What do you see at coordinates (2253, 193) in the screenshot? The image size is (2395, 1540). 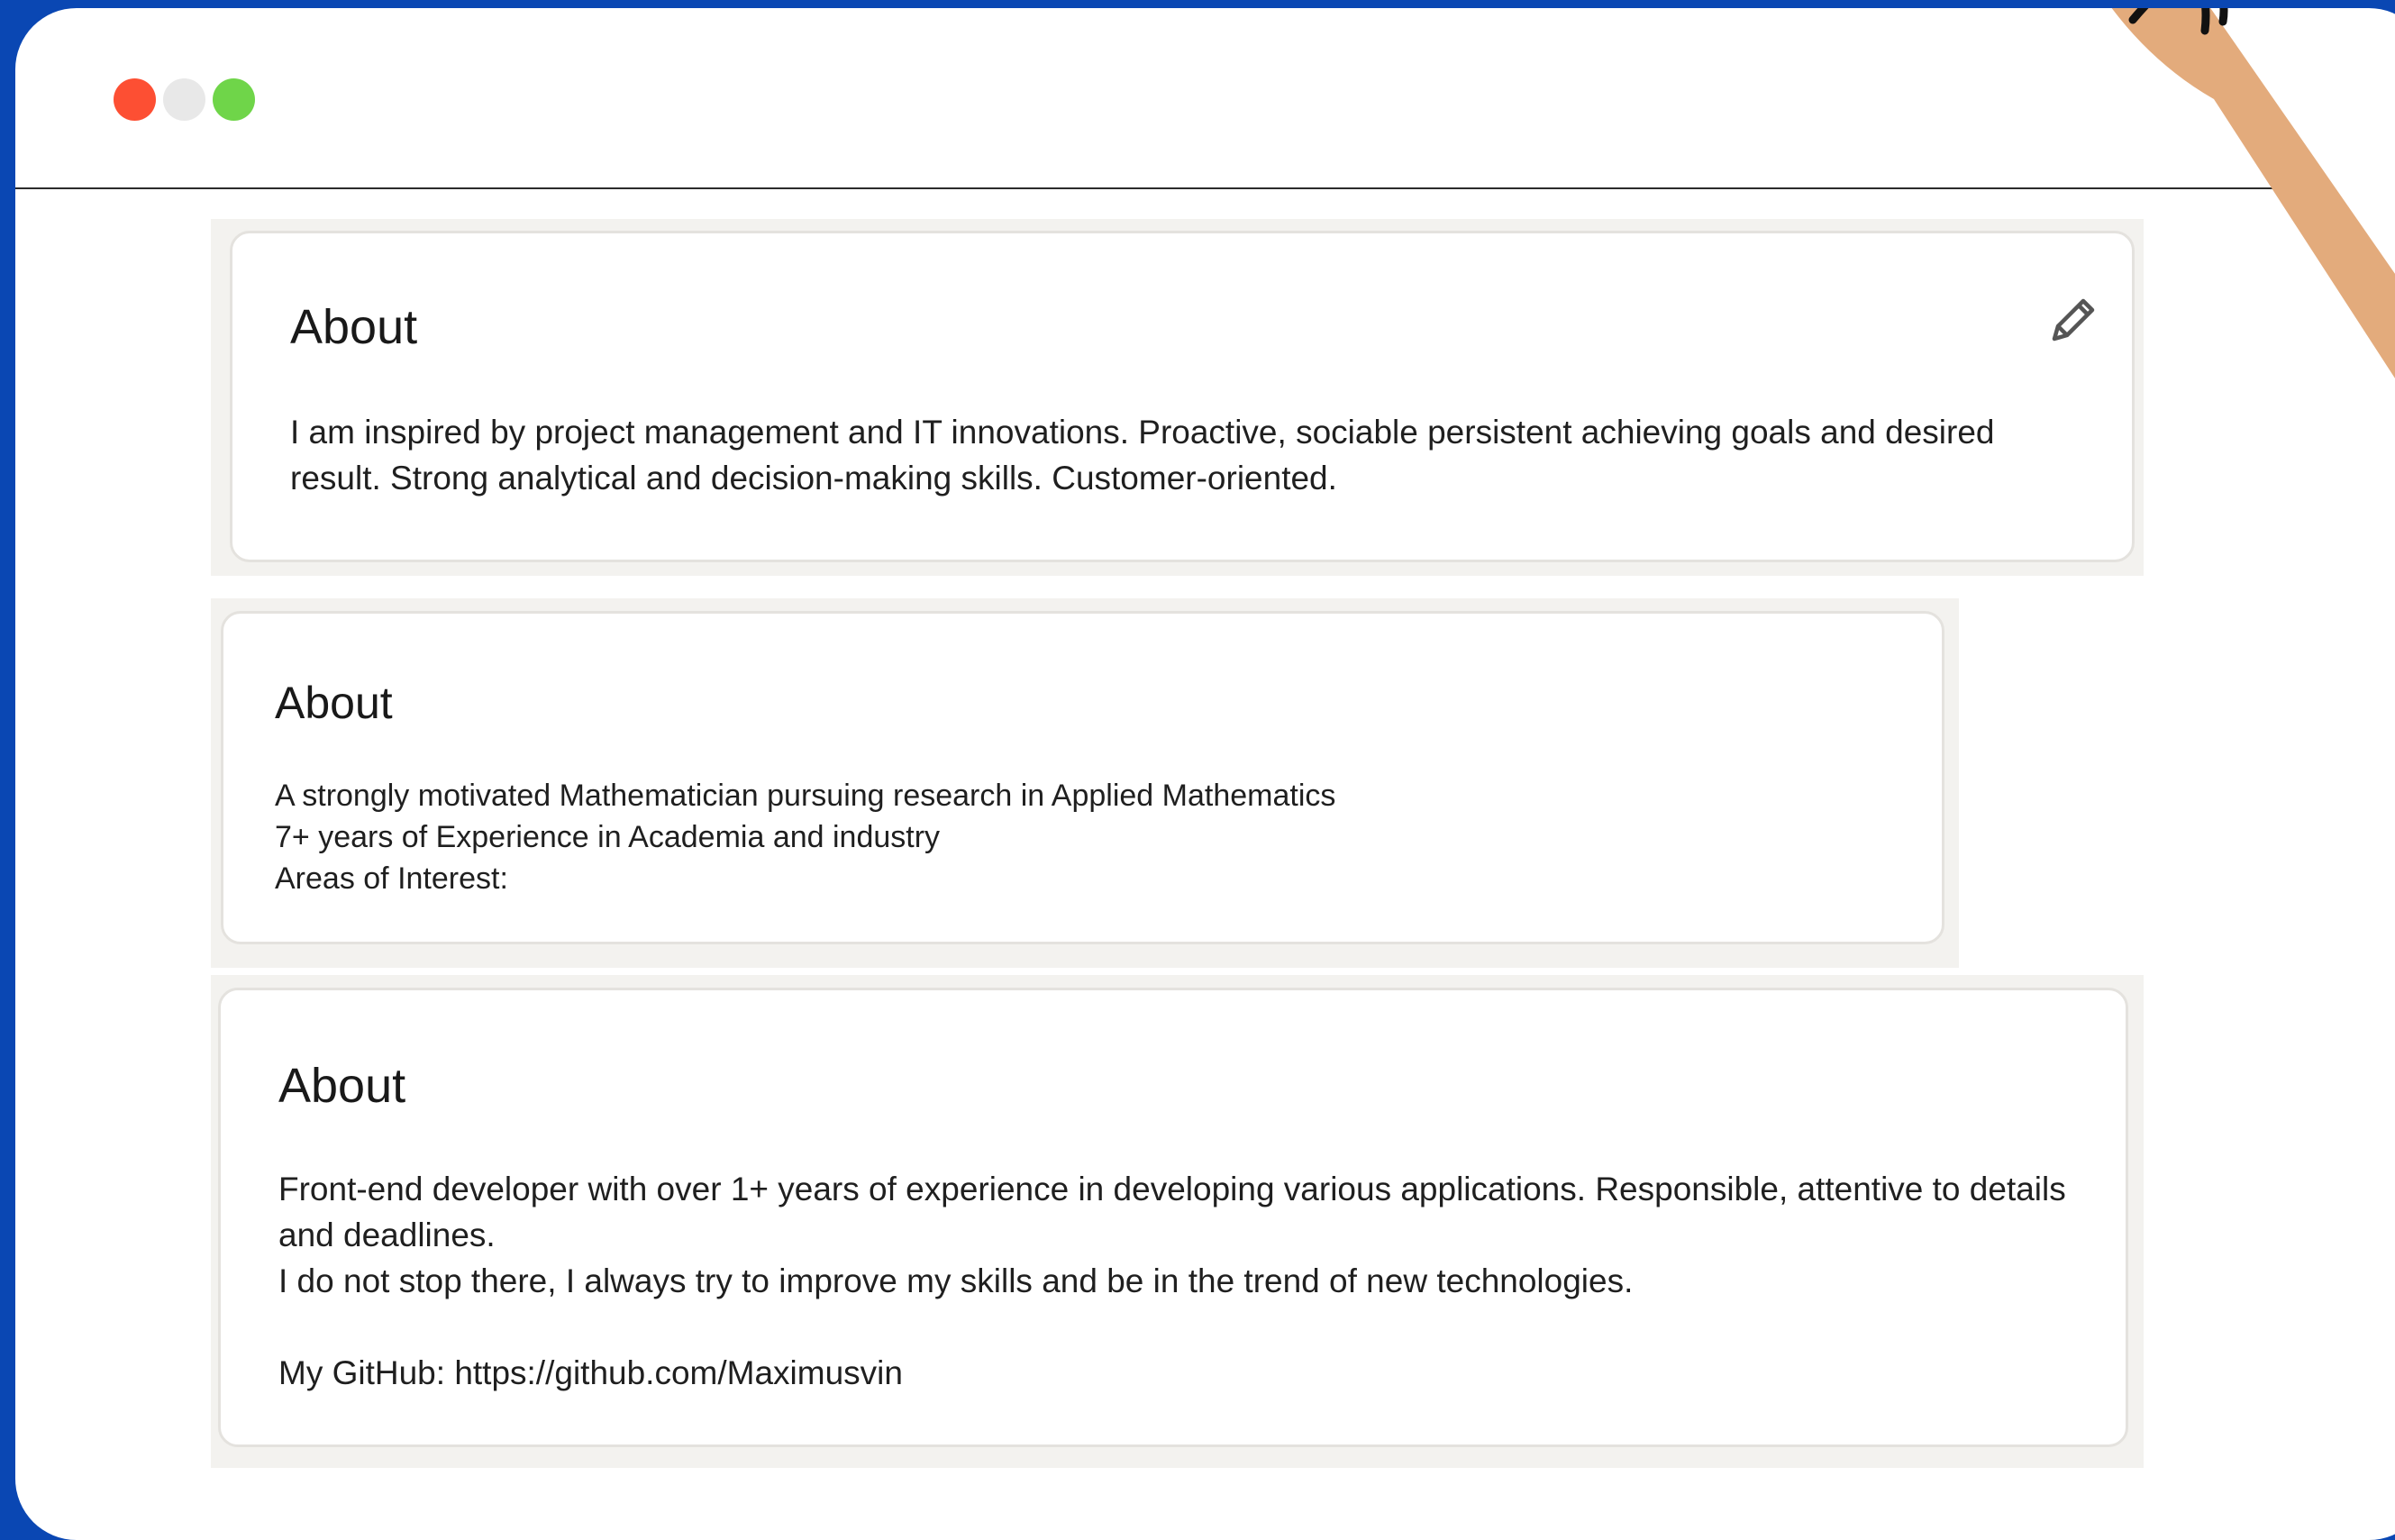 I see `pointing-hand-illustration` at bounding box center [2253, 193].